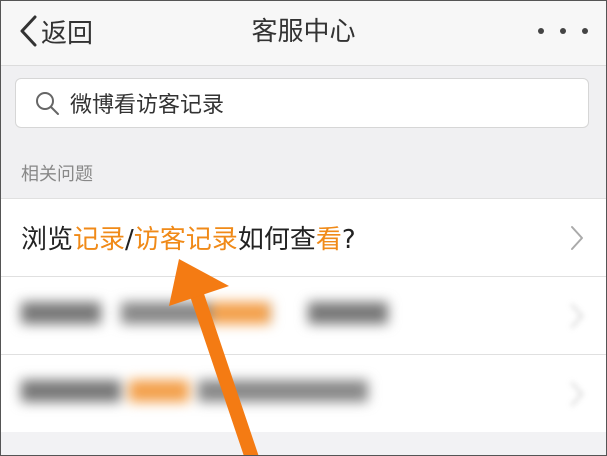  I want to click on question-text-segment: ?, so click(348, 240).